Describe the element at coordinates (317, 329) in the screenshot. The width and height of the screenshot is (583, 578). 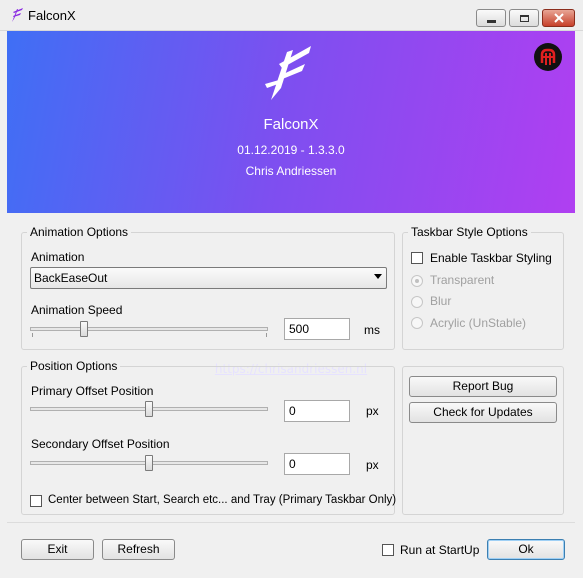
I see `animation-speed-input: 500` at that location.